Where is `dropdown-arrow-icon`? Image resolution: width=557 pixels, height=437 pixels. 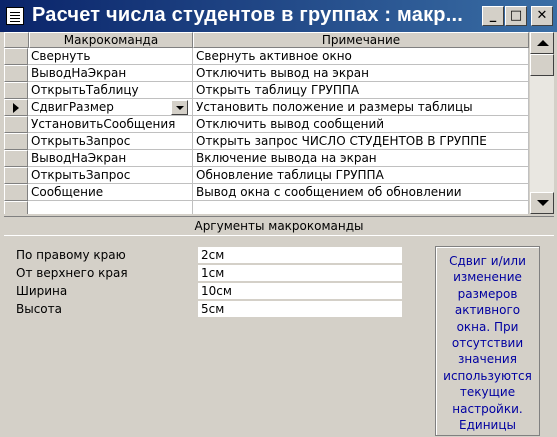 dropdown-arrow-icon is located at coordinates (179, 107).